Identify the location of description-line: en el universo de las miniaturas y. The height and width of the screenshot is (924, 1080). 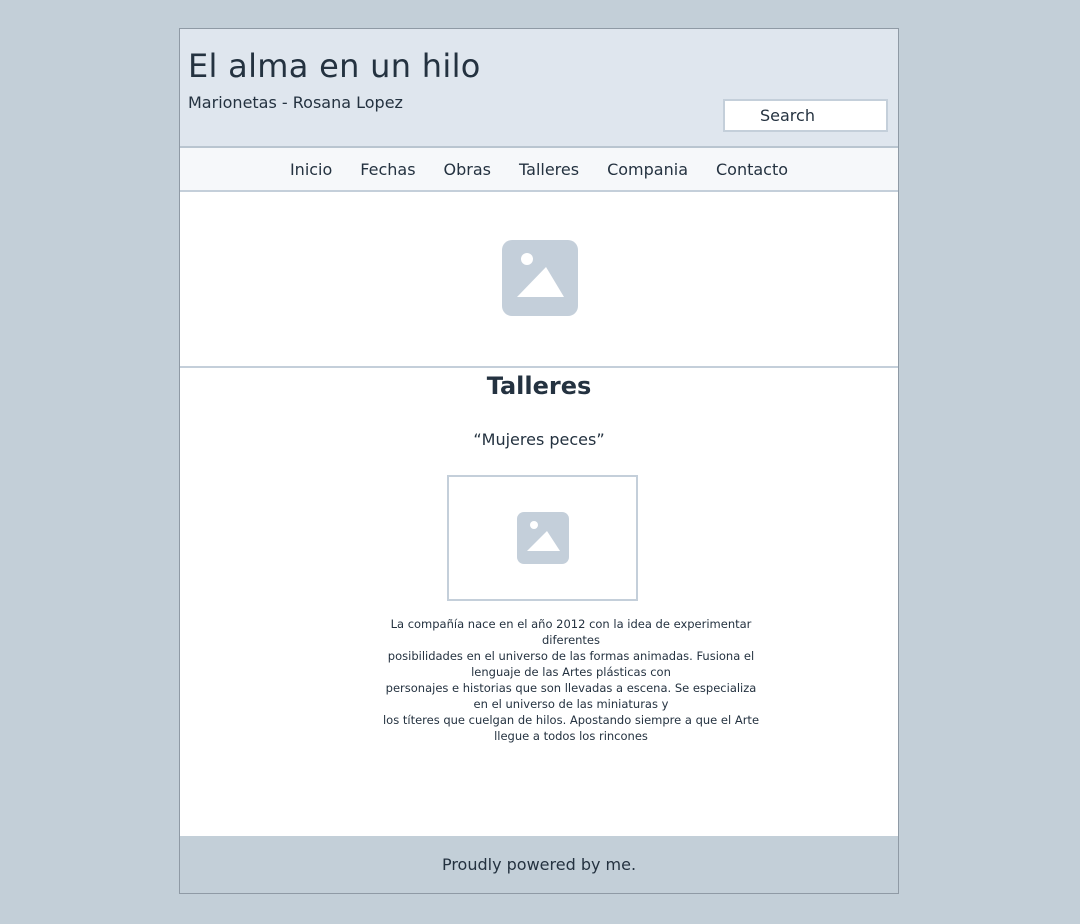
(571, 704).